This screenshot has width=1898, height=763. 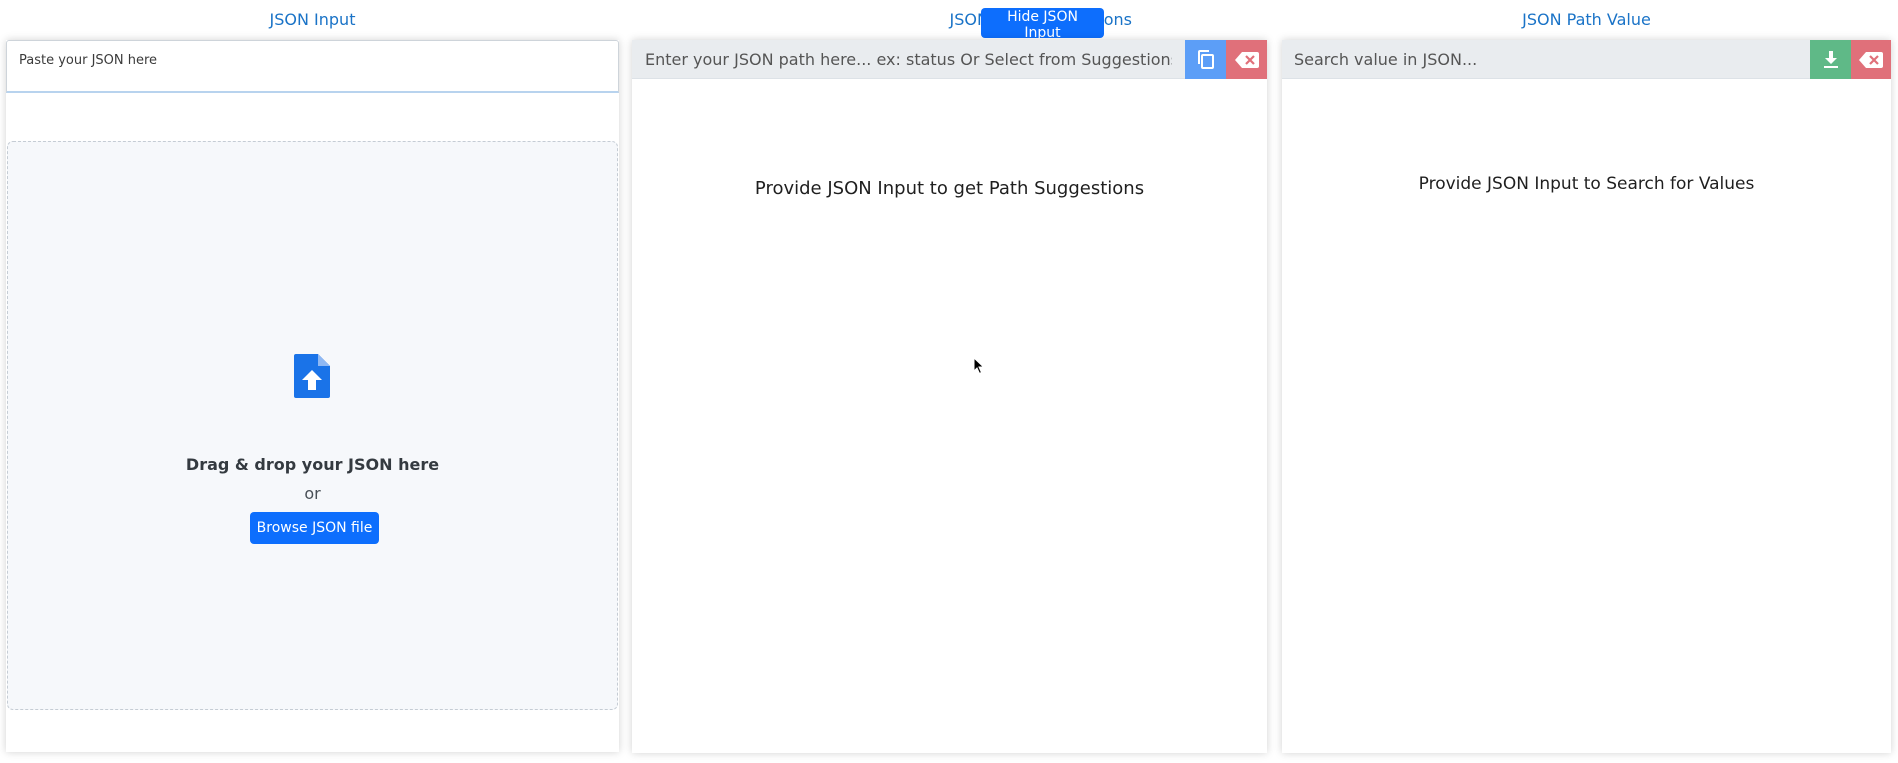 I want to click on copy-icon, so click(x=1205, y=59).